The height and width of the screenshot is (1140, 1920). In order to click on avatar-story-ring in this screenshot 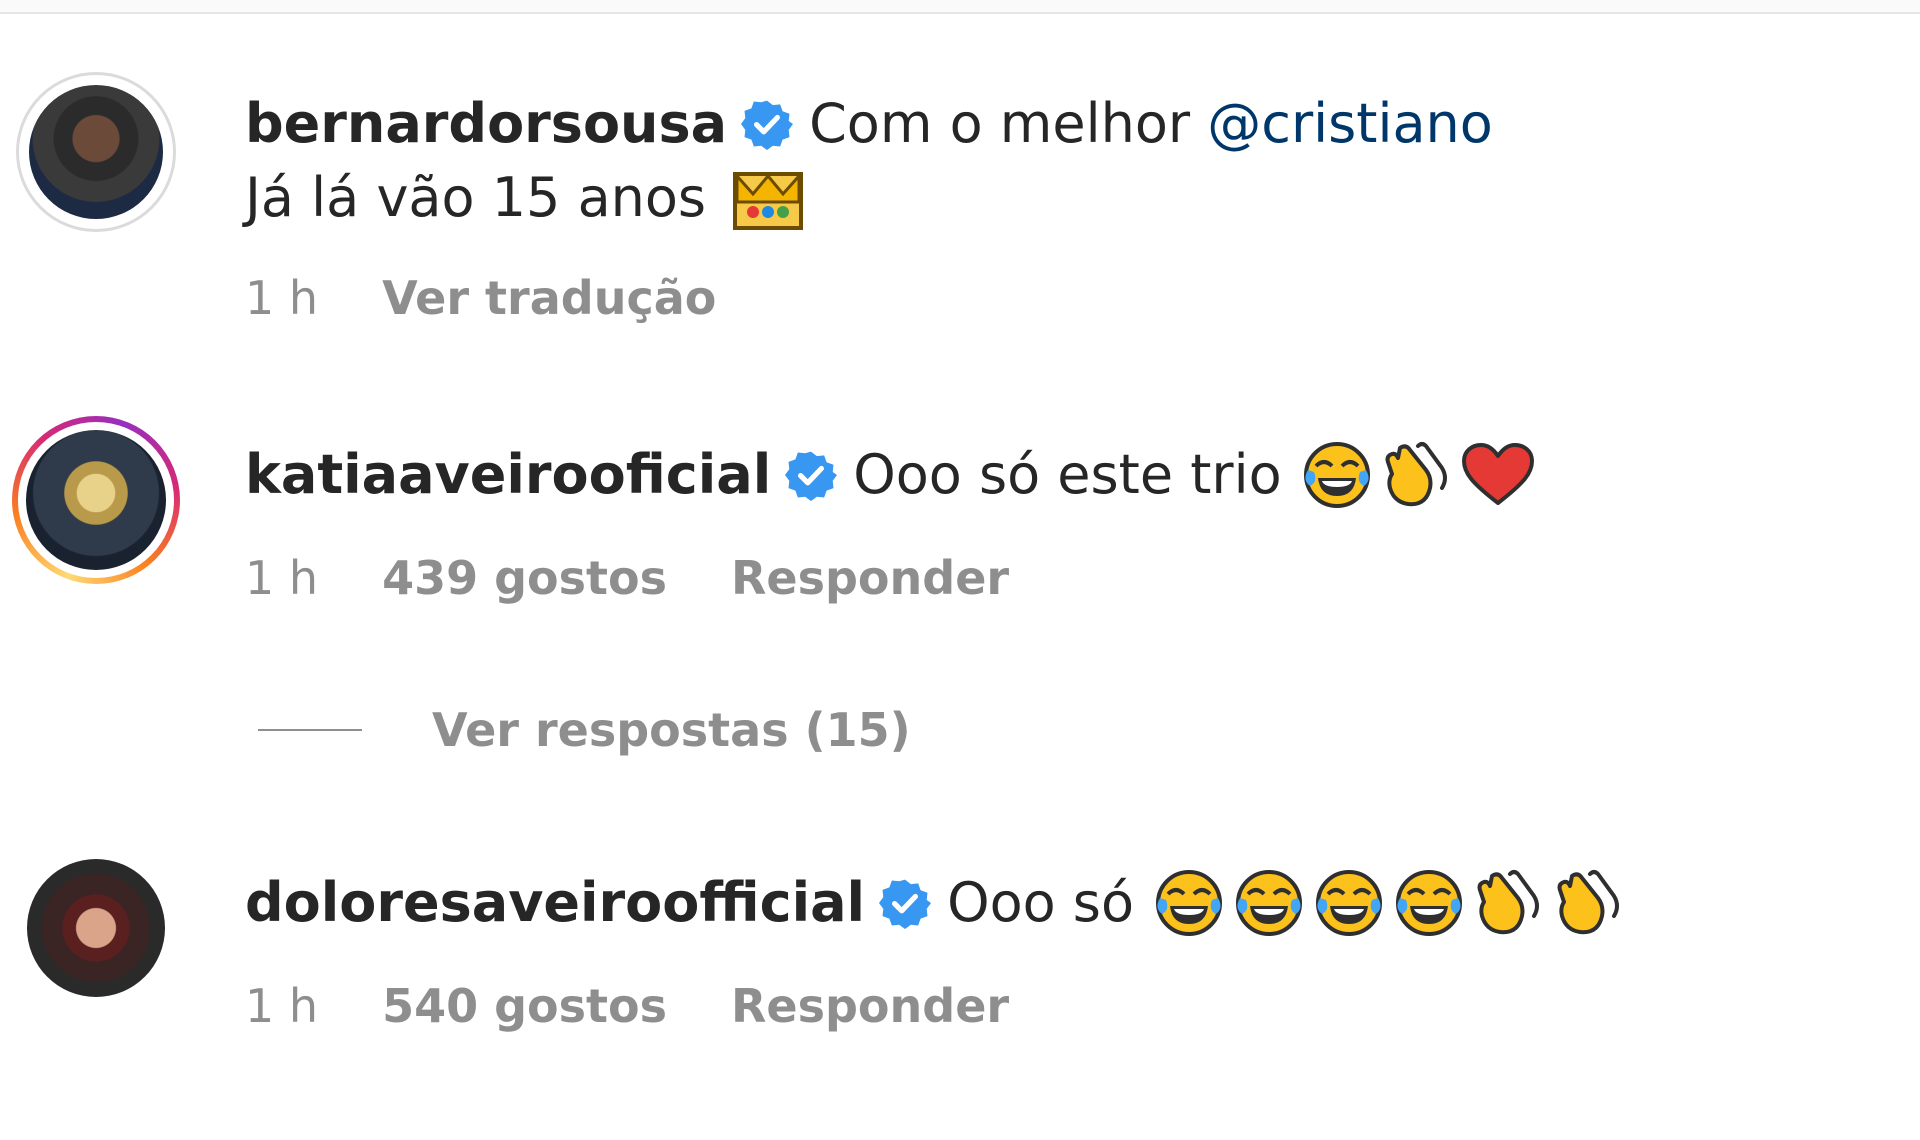, I will do `click(96, 500)`.